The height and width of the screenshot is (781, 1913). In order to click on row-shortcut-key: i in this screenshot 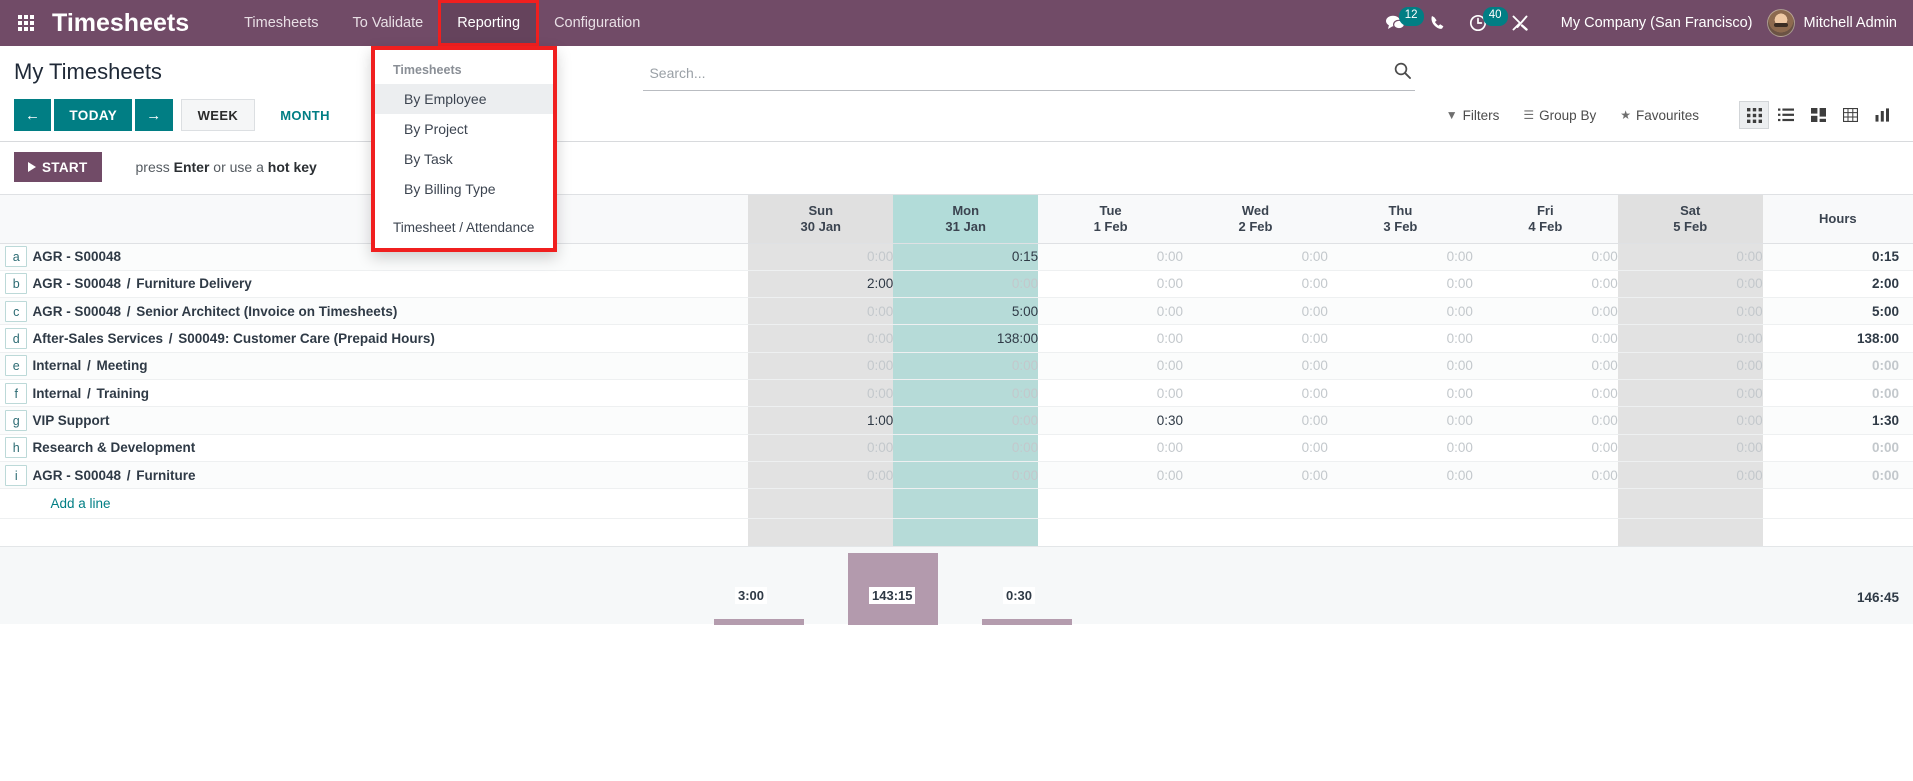, I will do `click(16, 475)`.